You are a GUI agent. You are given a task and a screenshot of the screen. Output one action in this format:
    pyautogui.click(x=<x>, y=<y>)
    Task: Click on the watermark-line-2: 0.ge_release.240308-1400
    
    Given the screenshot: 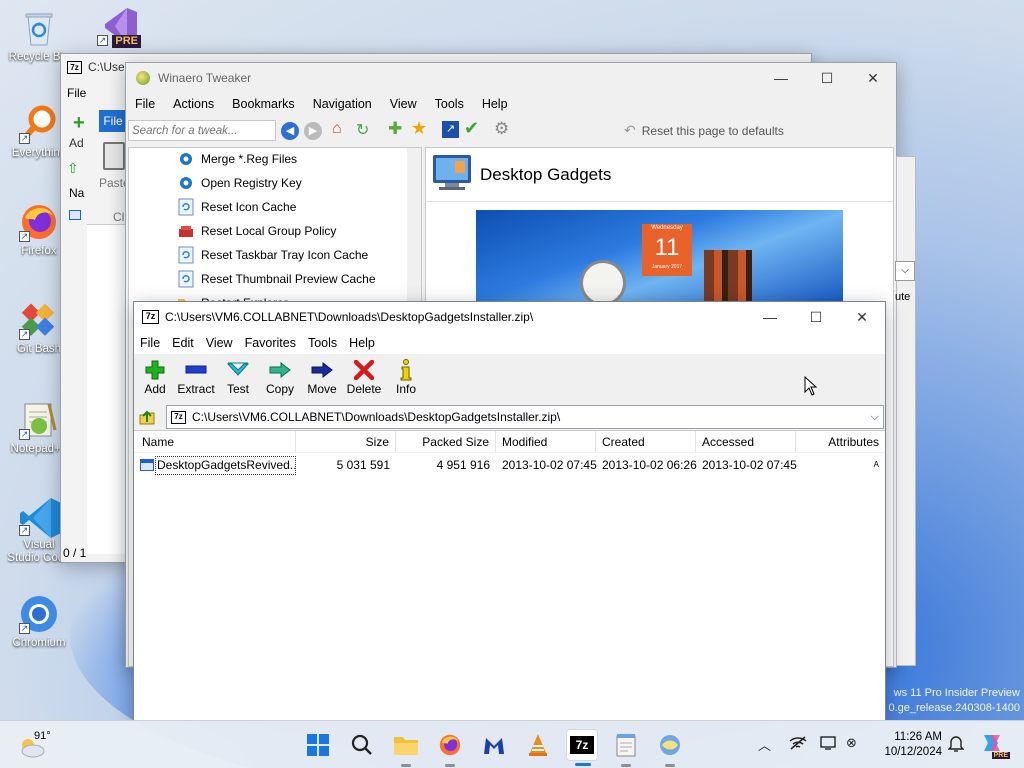 What is the action you would take?
    pyautogui.click(x=954, y=708)
    